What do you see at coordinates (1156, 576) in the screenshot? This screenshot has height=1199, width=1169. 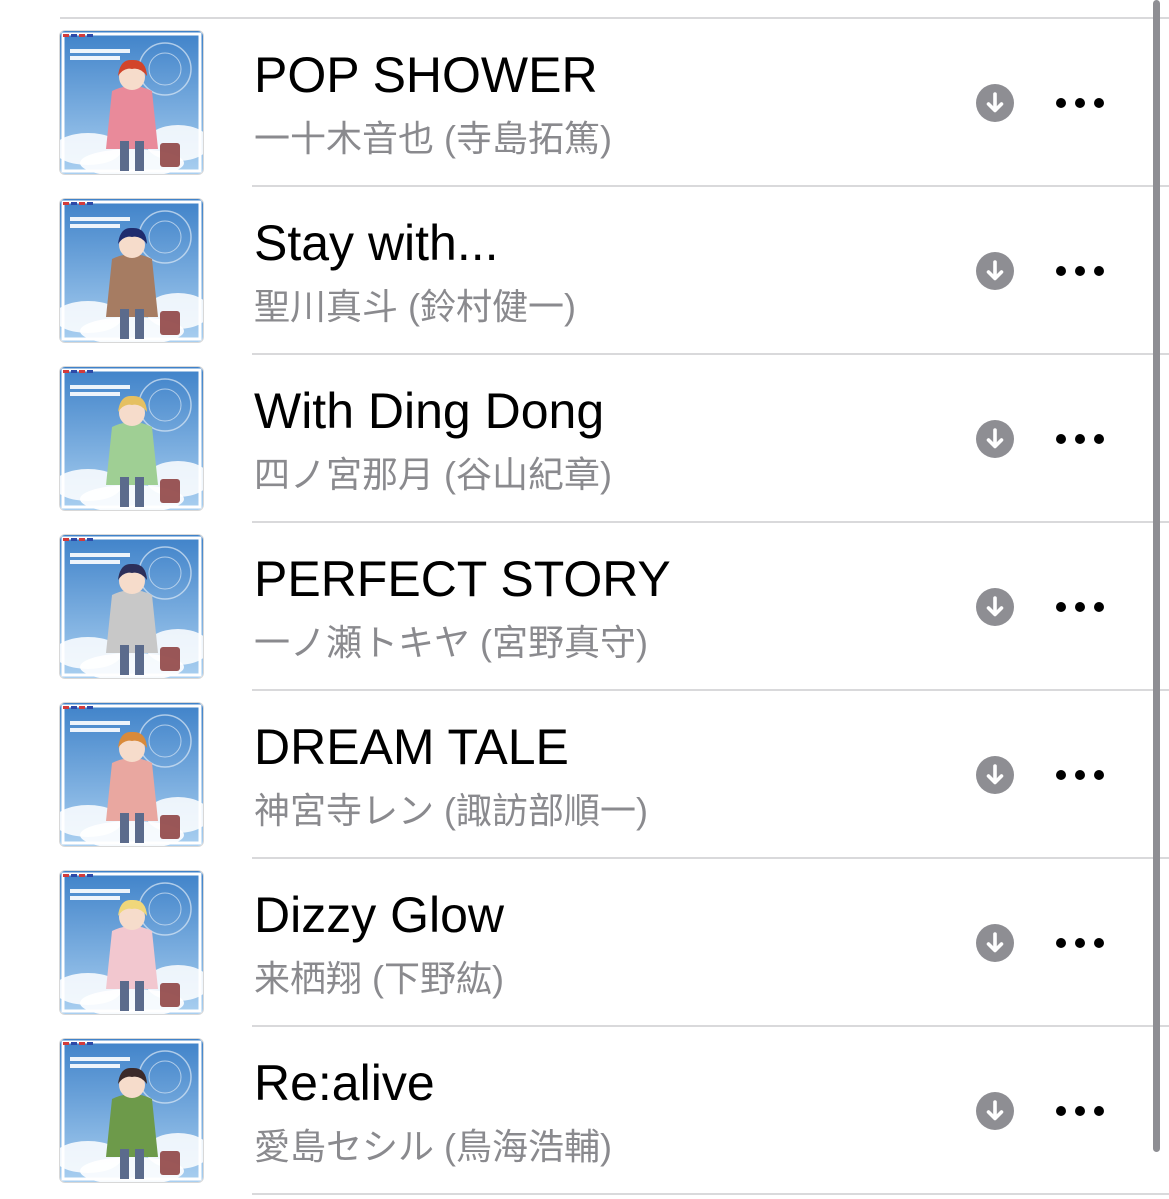 I see `scrollbar` at bounding box center [1156, 576].